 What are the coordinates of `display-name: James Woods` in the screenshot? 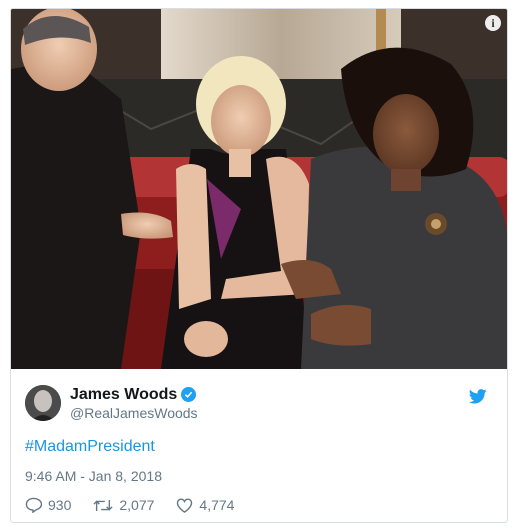 It's located at (123, 394).